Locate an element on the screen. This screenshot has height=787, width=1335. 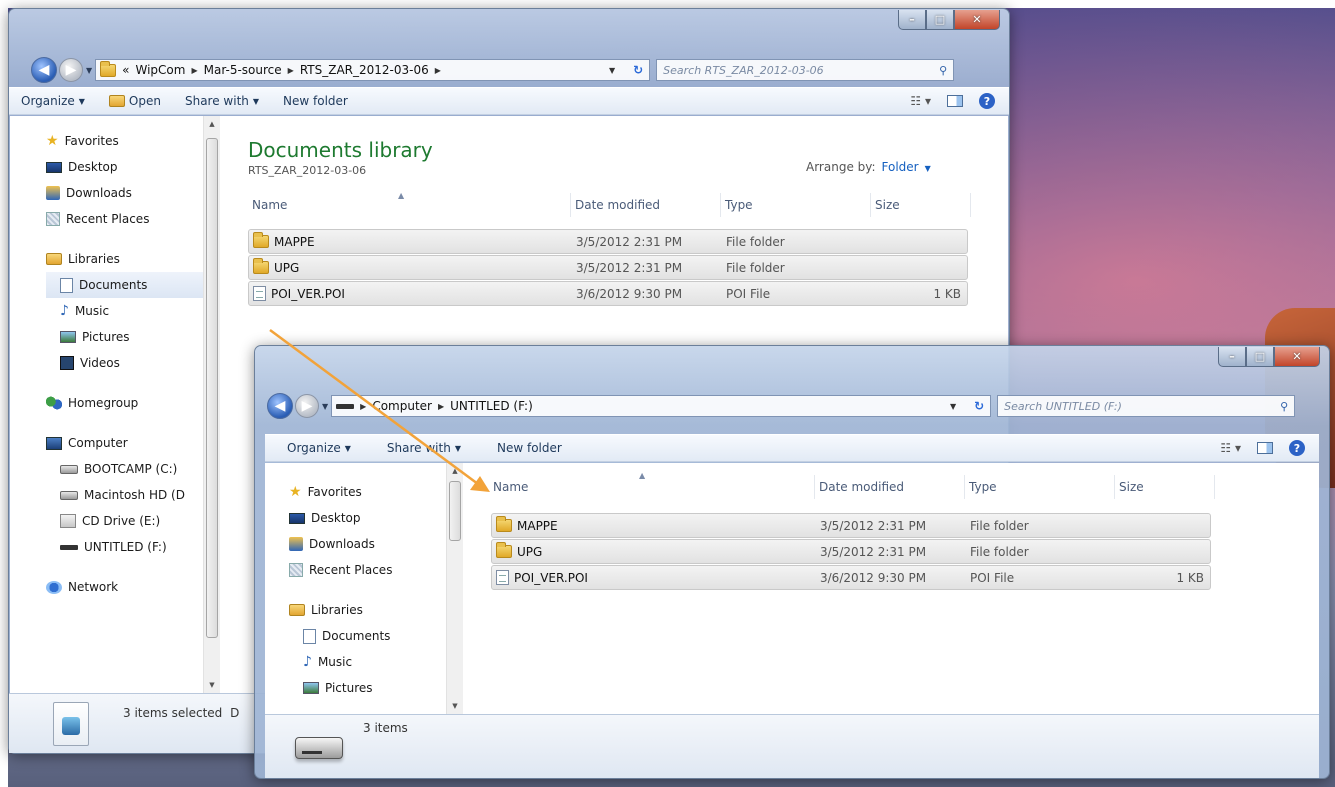
address-bar: ▶ Computer ▶ UNTITLED (F:) ▼ ↻ is located at coordinates (661, 406).